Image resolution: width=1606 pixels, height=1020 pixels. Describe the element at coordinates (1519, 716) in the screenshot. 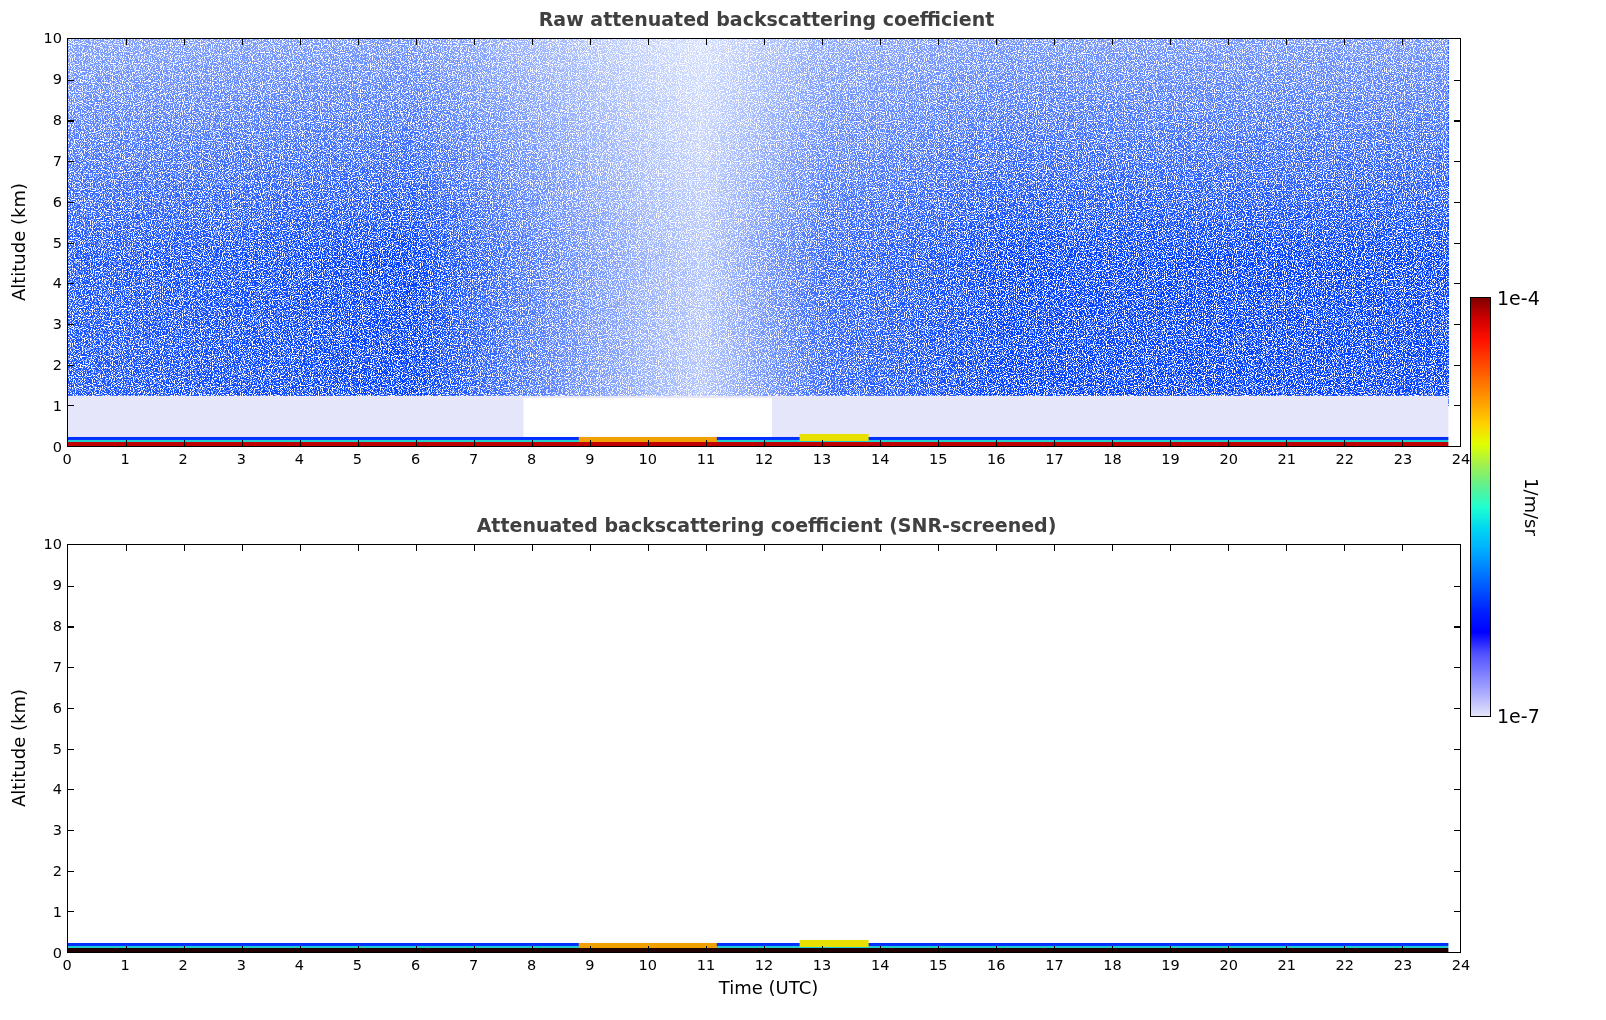

I see `colorbar-label: 1e-7` at that location.